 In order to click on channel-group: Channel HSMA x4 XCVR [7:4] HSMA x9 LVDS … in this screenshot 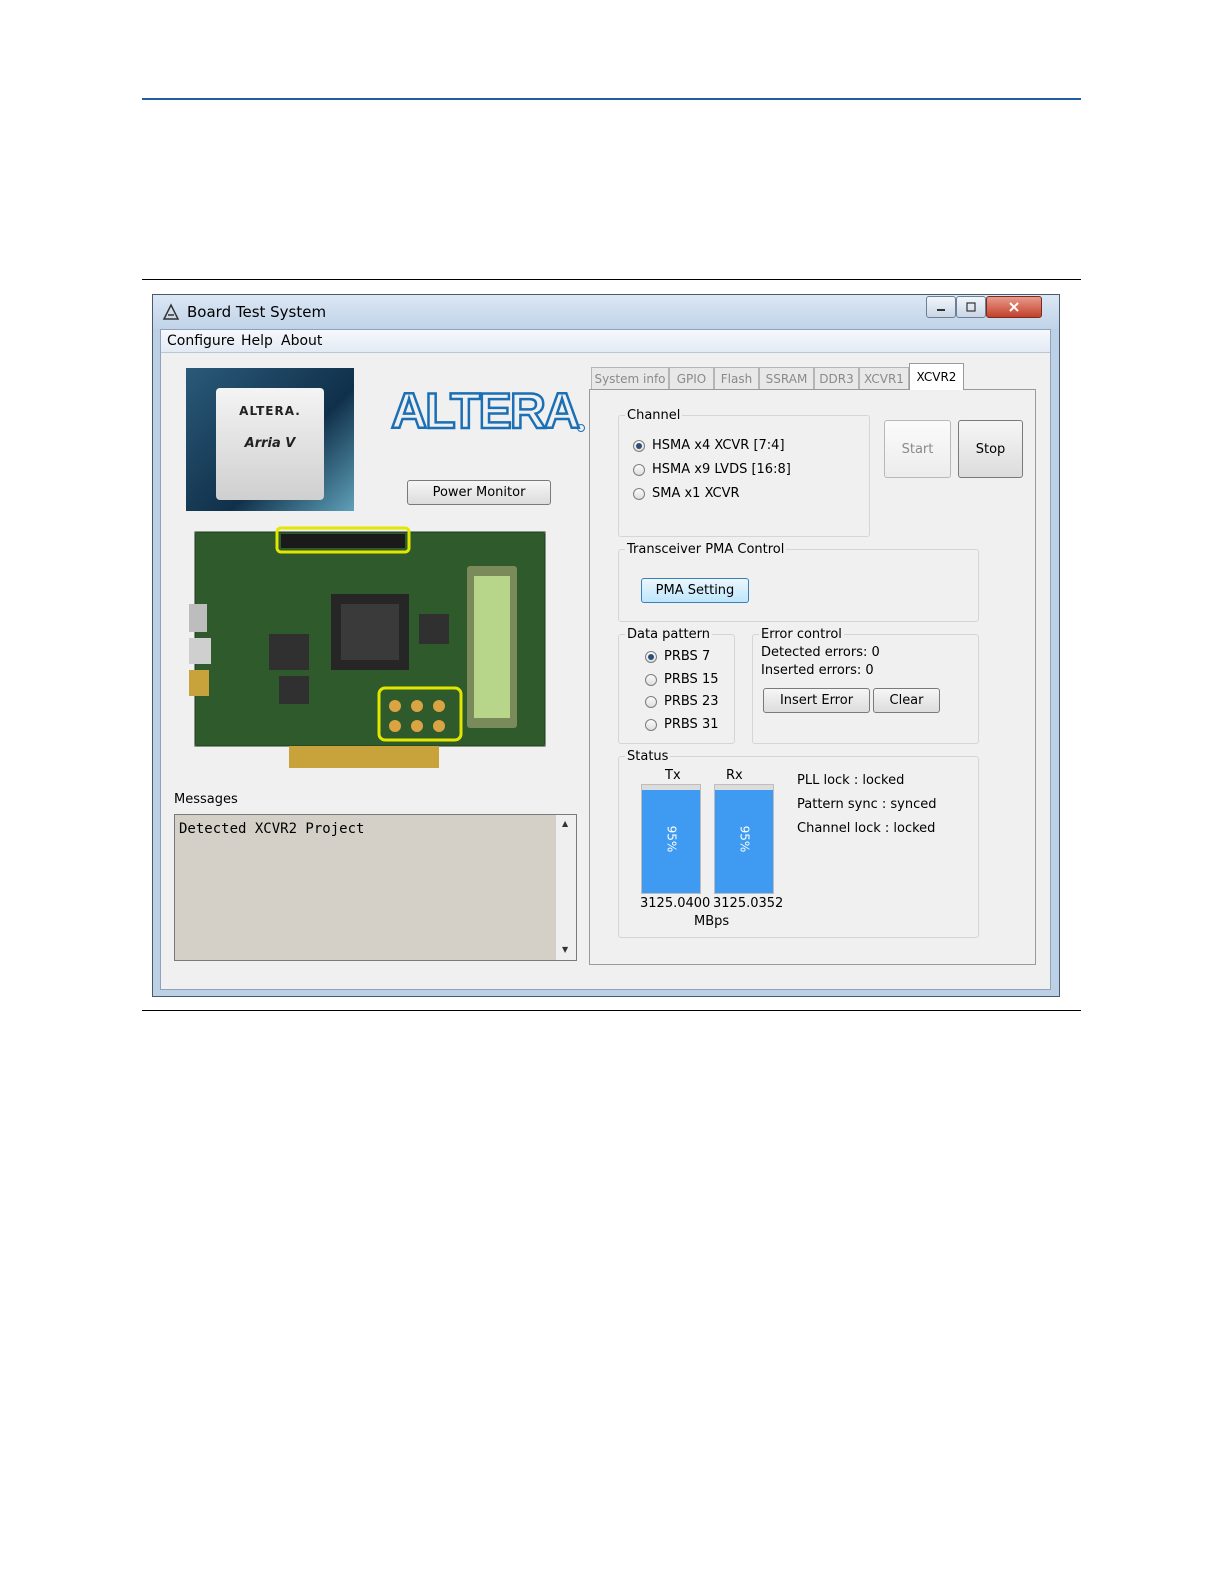, I will do `click(744, 472)`.